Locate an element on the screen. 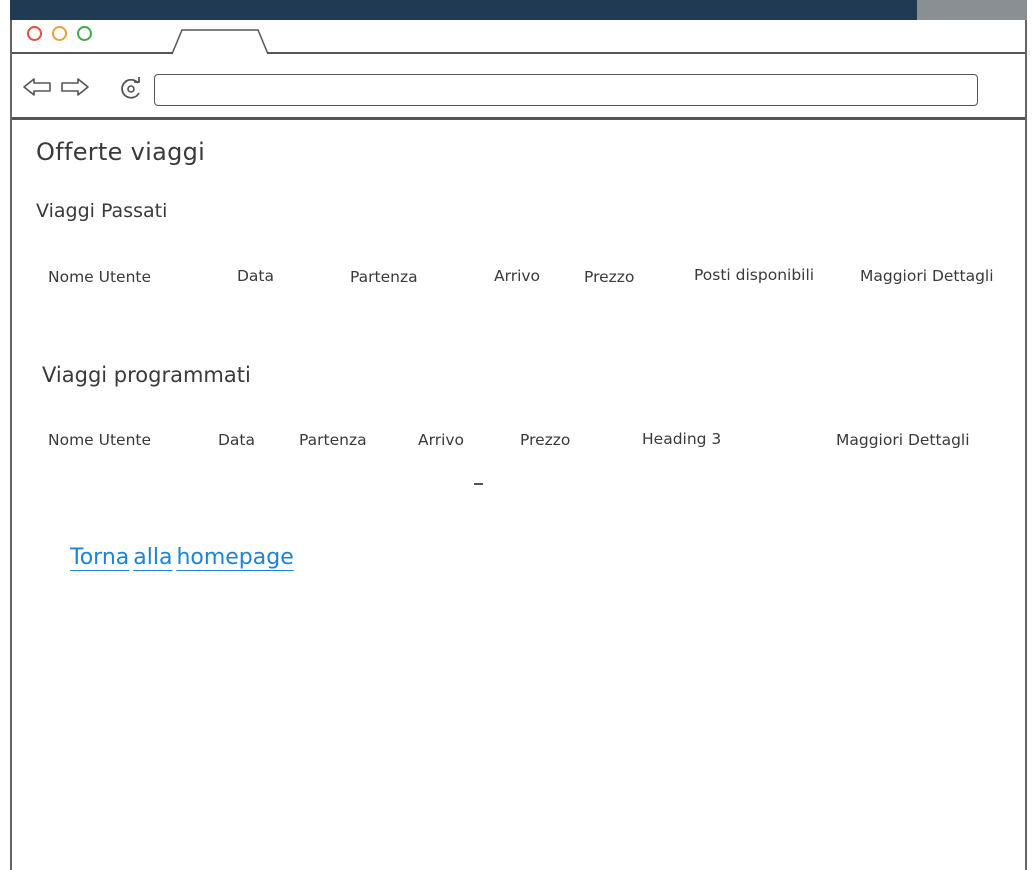  forward-arrow-icon is located at coordinates (75, 87).